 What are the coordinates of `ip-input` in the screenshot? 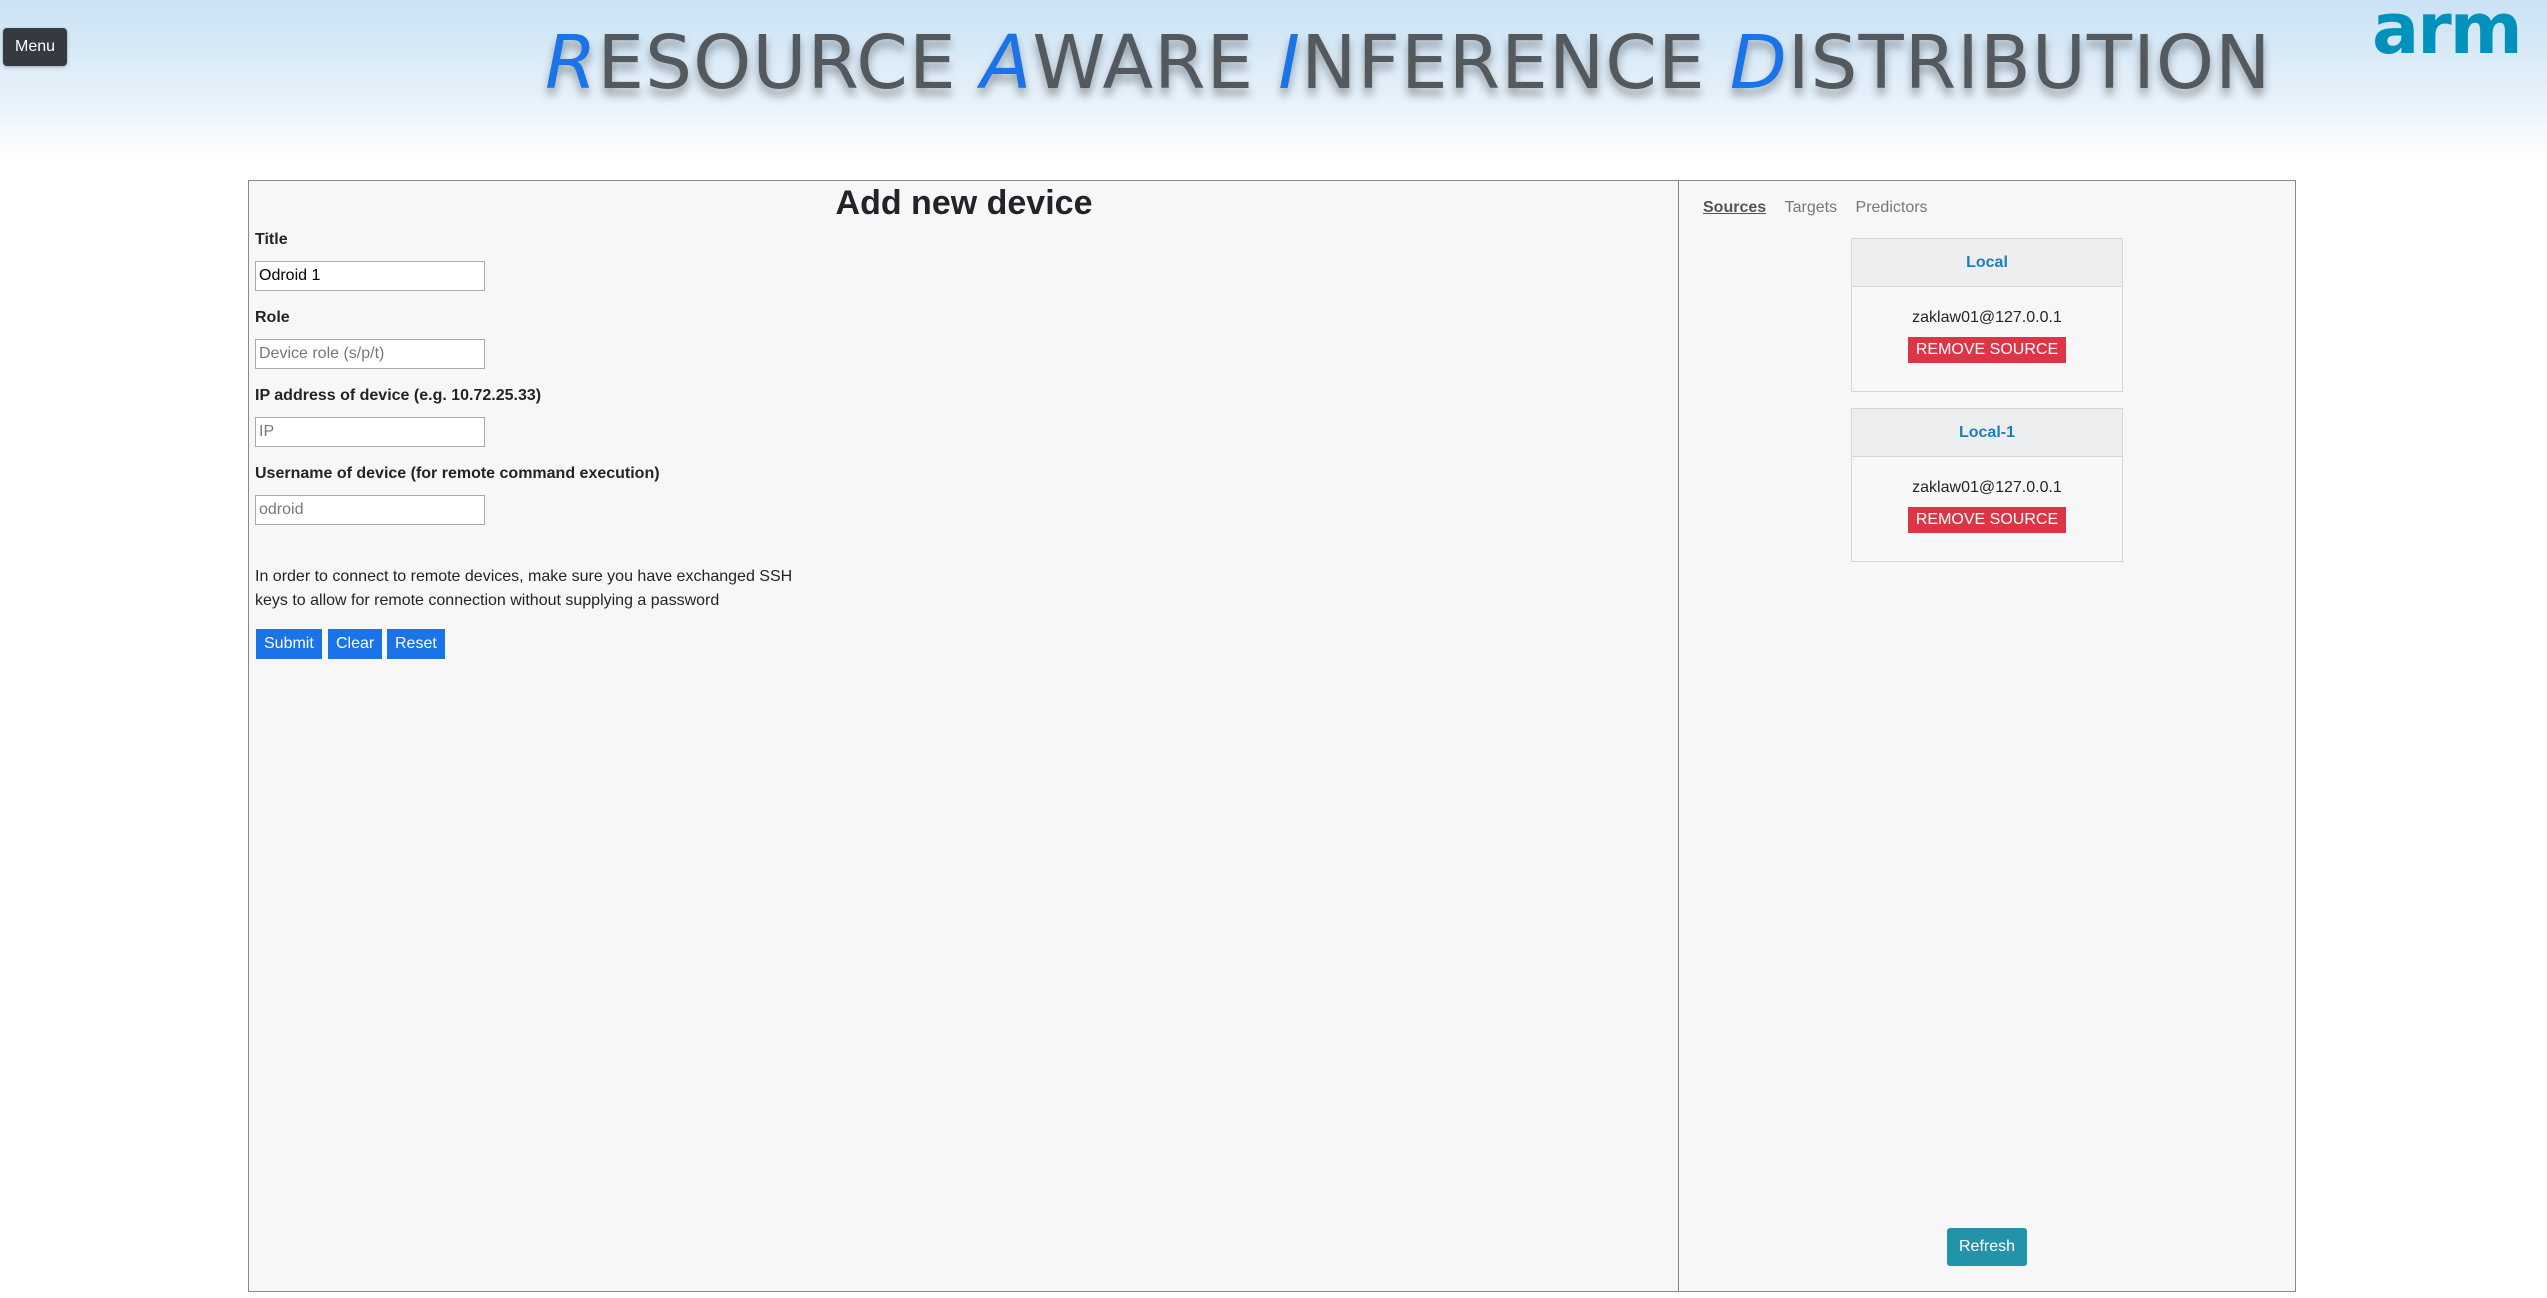 It's located at (370, 432).